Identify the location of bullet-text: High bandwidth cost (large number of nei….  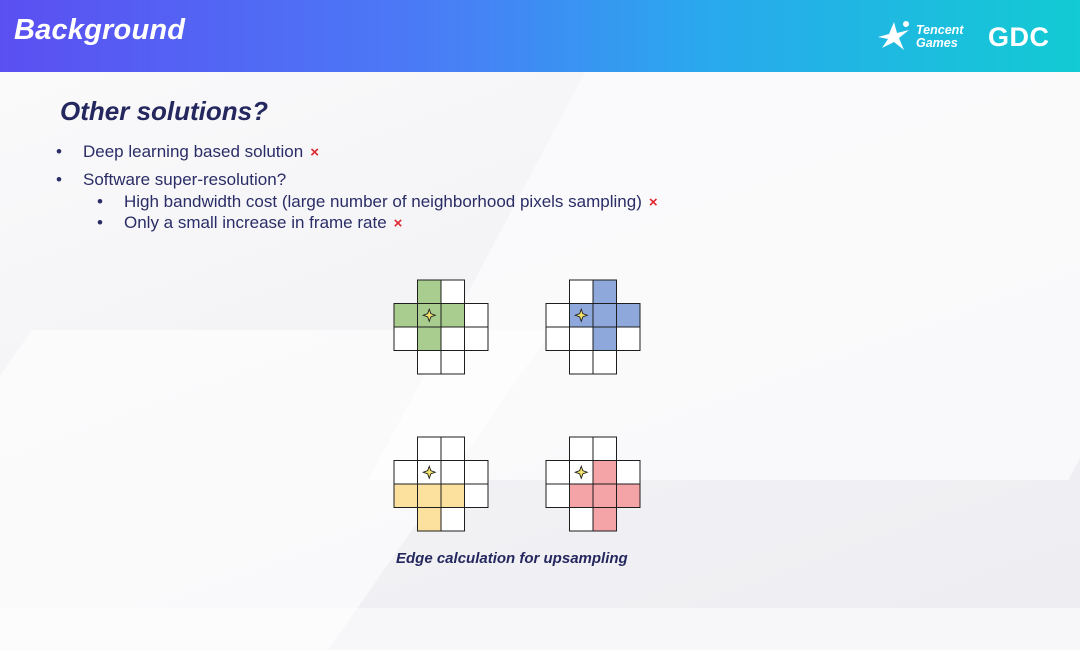
(383, 201).